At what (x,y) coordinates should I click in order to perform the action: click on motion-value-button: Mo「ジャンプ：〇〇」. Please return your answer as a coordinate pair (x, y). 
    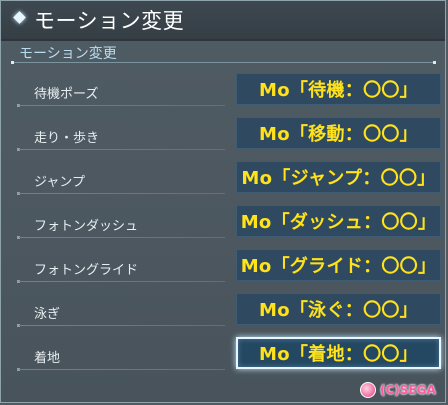
    Looking at the image, I should click on (338, 177).